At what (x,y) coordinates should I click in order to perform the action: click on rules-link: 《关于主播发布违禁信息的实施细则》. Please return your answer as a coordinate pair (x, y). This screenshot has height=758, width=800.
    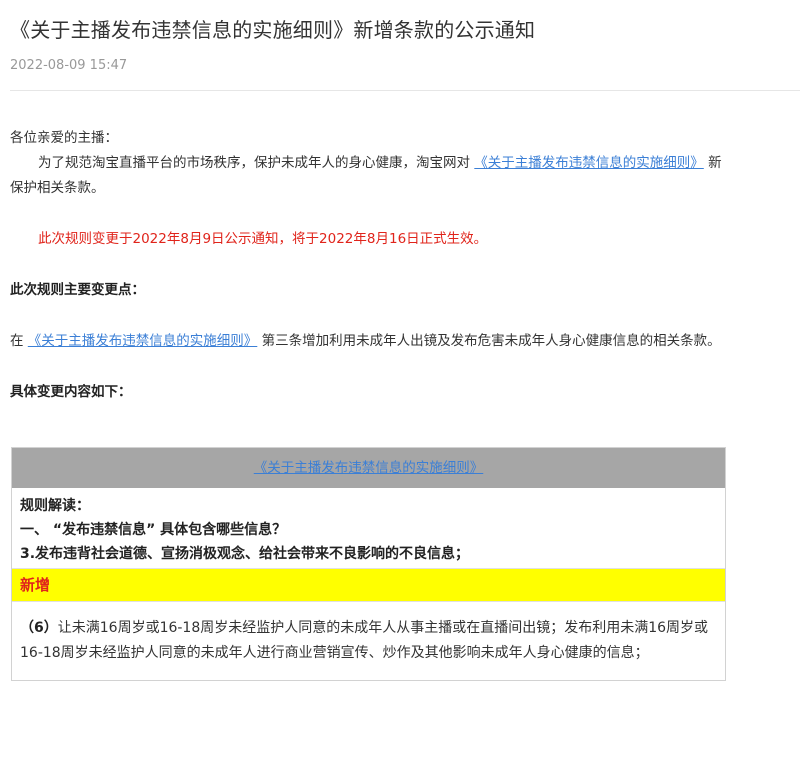
    Looking at the image, I should click on (589, 163).